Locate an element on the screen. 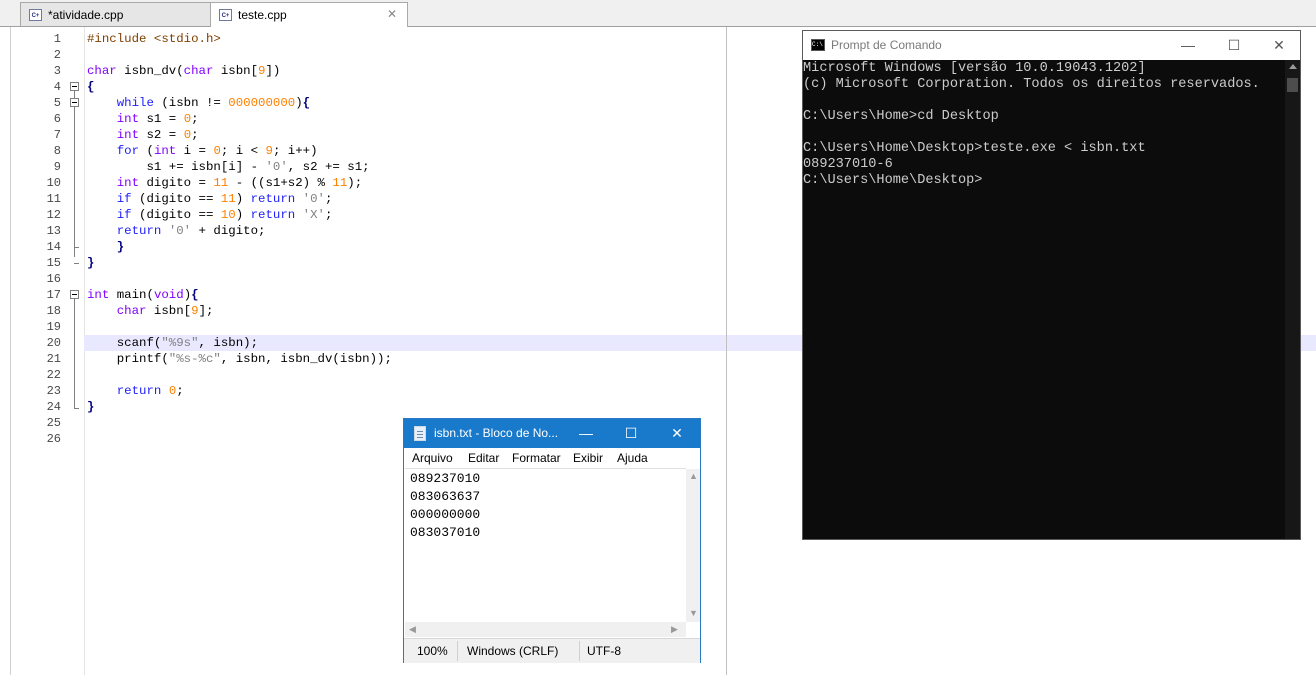 The image size is (1316, 675). line-number: 3 is located at coordinates (57, 71).